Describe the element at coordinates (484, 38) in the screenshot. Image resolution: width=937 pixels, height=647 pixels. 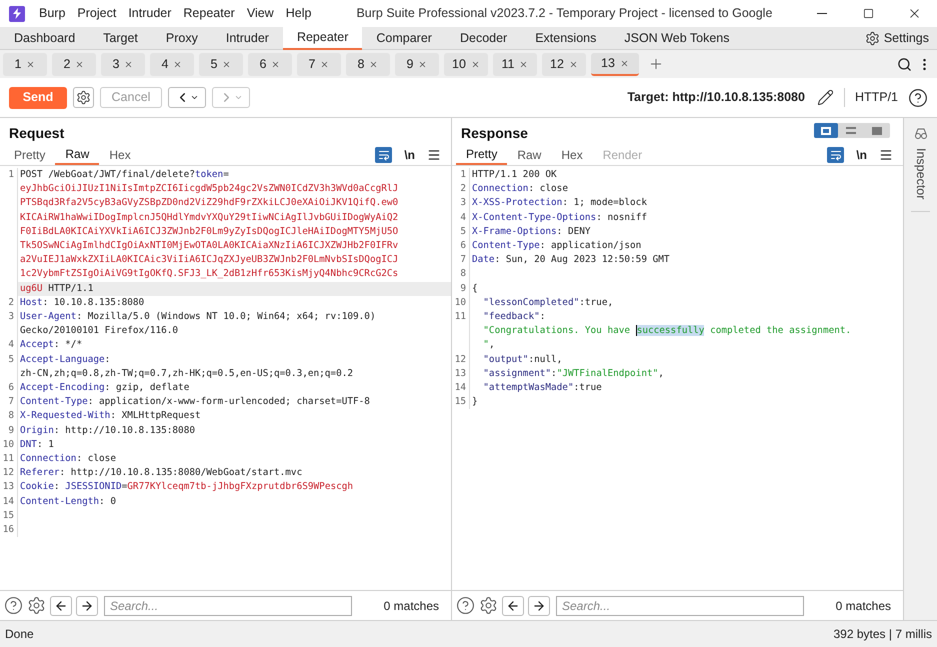
I see `main-tab: Decoder` at that location.